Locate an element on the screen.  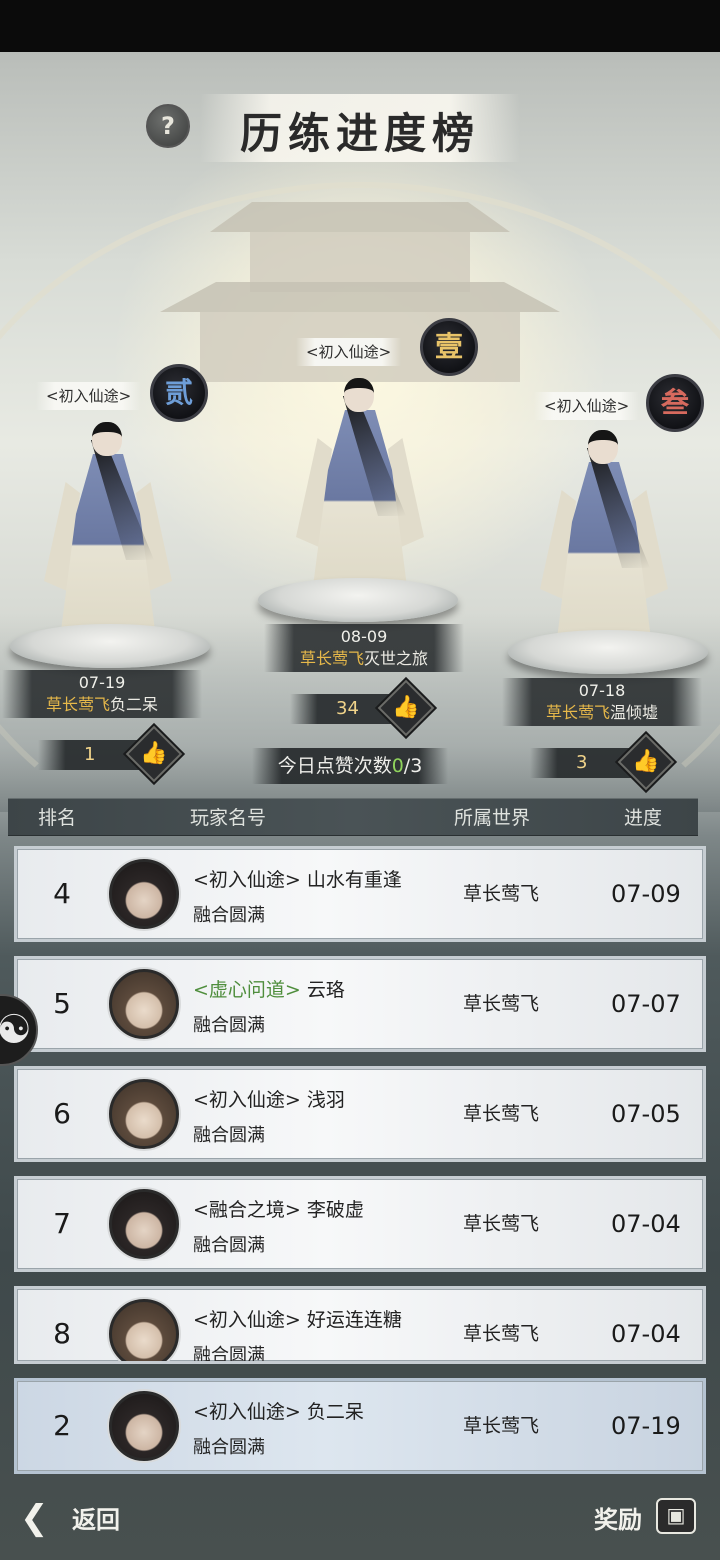
row-name: 李破虚 is located at coordinates (335, 1210).